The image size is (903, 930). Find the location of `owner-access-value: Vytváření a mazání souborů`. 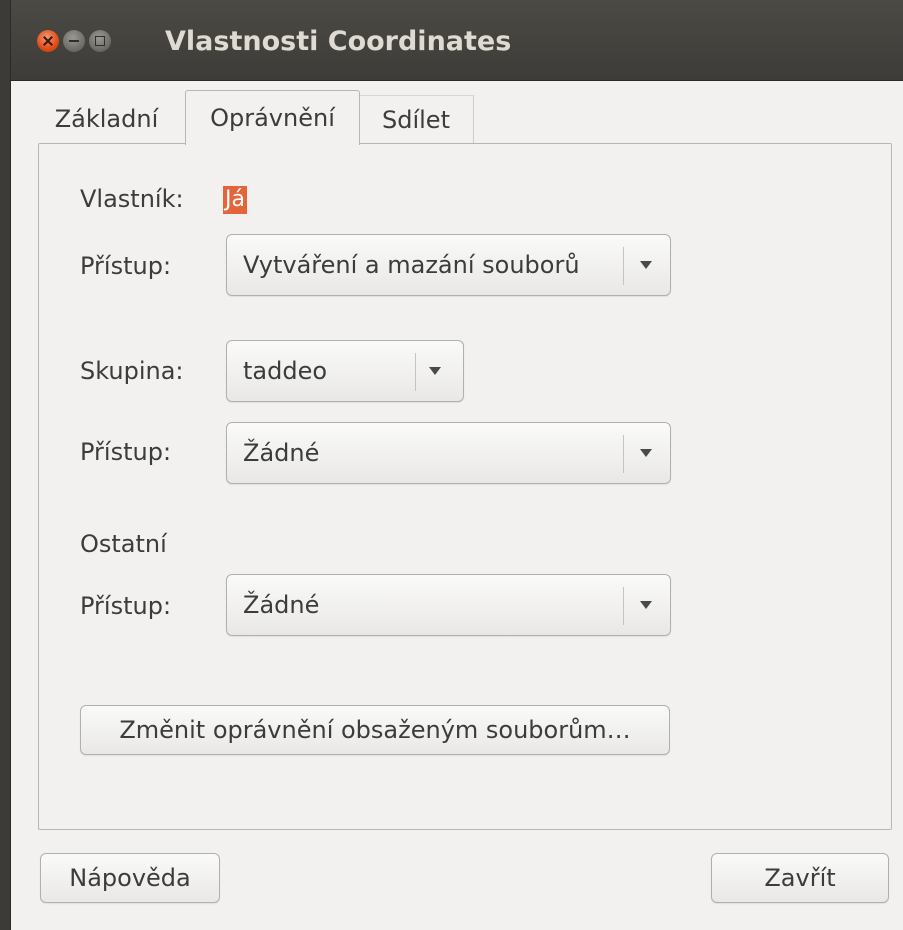

owner-access-value: Vytváření a mazání souborů is located at coordinates (411, 265).